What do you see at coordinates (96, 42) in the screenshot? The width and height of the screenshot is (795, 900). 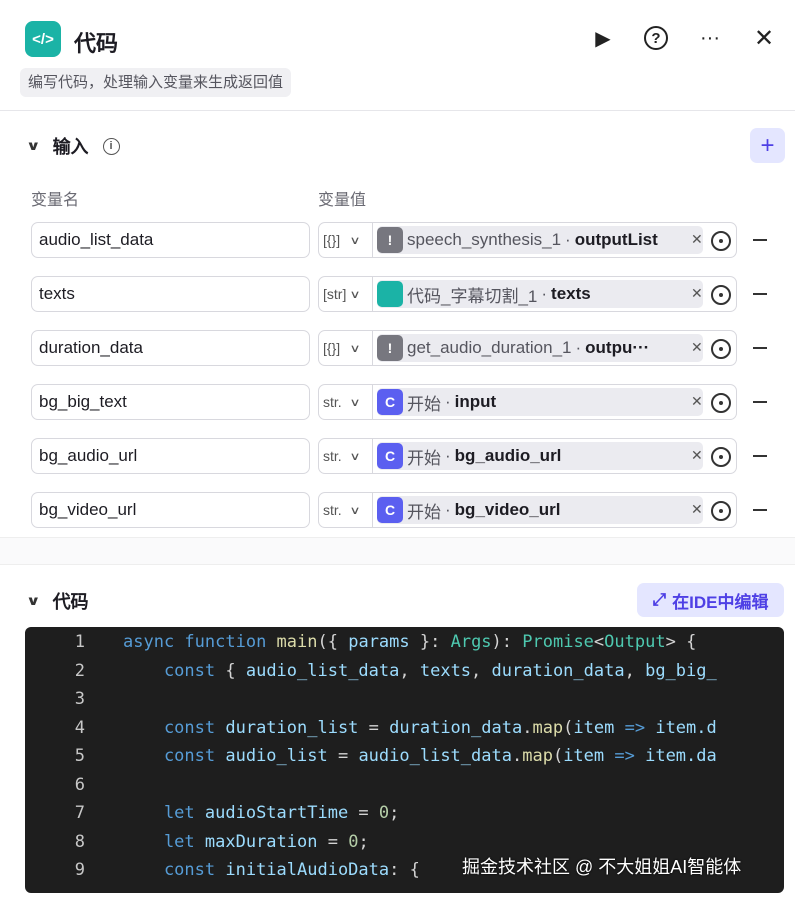 I see `node-title: 代码` at bounding box center [96, 42].